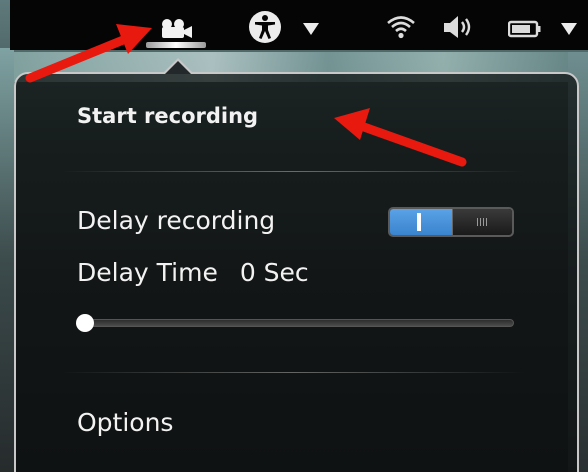 This screenshot has height=472, width=588. I want to click on battery-menu-arrow-icon, so click(569, 29).